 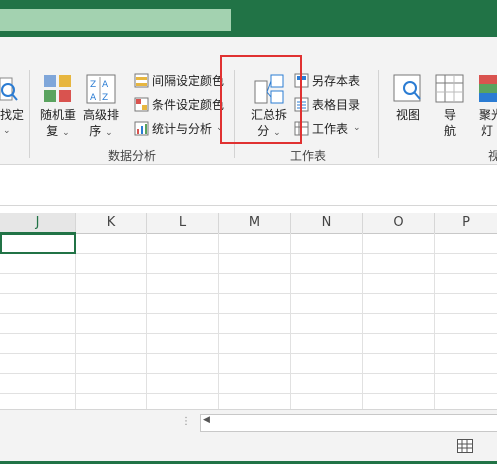 What do you see at coordinates (141, 128) in the screenshot?
I see `stats-icon` at bounding box center [141, 128].